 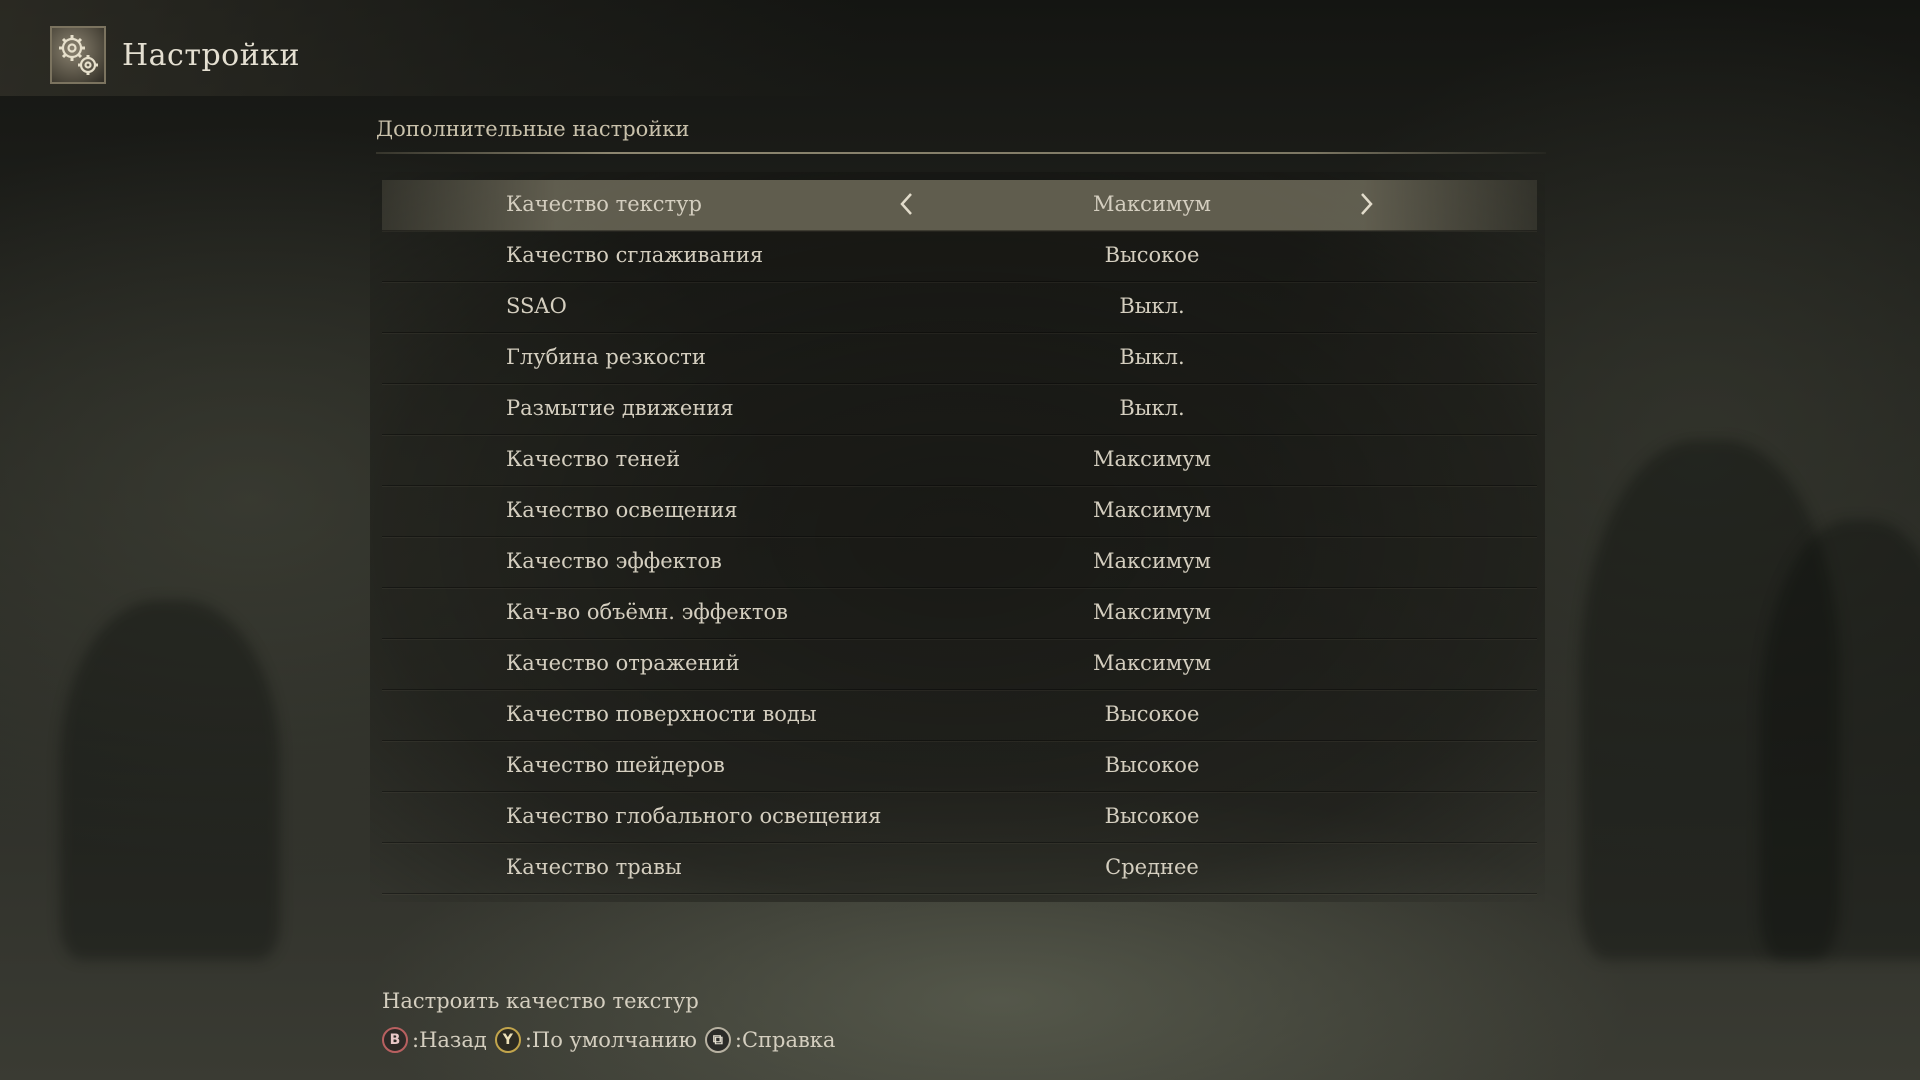 I want to click on chevron-right-icon, so click(x=1366, y=204).